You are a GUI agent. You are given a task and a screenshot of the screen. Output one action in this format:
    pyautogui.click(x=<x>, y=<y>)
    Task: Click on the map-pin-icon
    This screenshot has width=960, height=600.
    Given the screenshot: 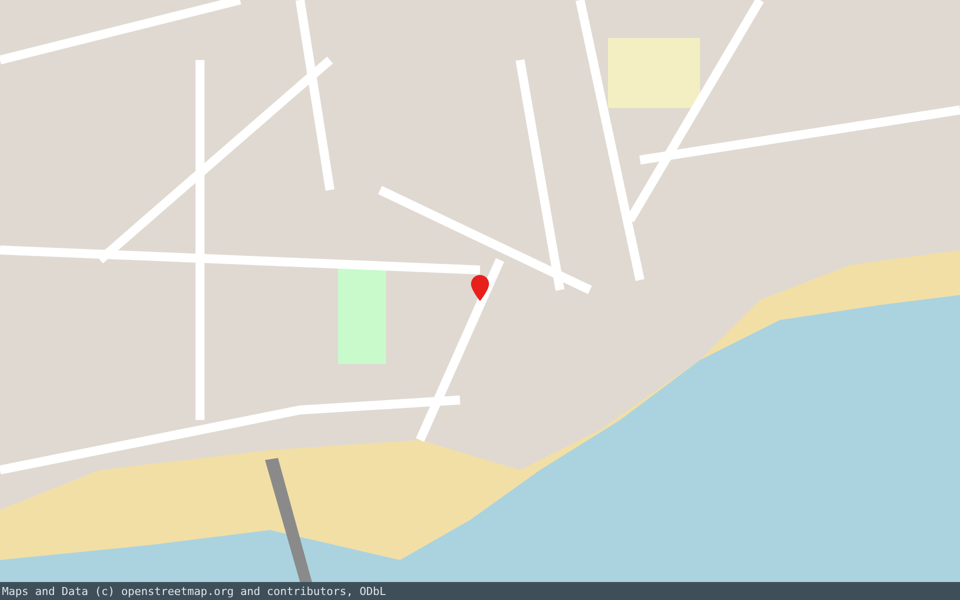 What is the action you would take?
    pyautogui.click(x=480, y=288)
    